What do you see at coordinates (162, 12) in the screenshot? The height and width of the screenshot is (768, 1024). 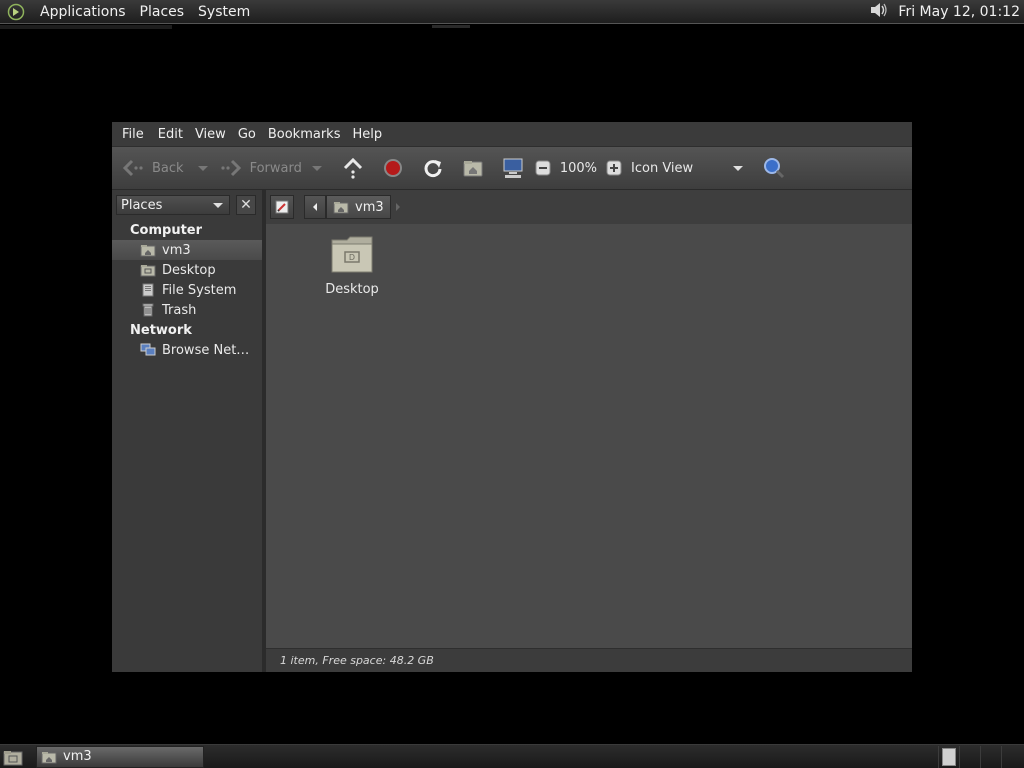 I see `places-menu: Places` at bounding box center [162, 12].